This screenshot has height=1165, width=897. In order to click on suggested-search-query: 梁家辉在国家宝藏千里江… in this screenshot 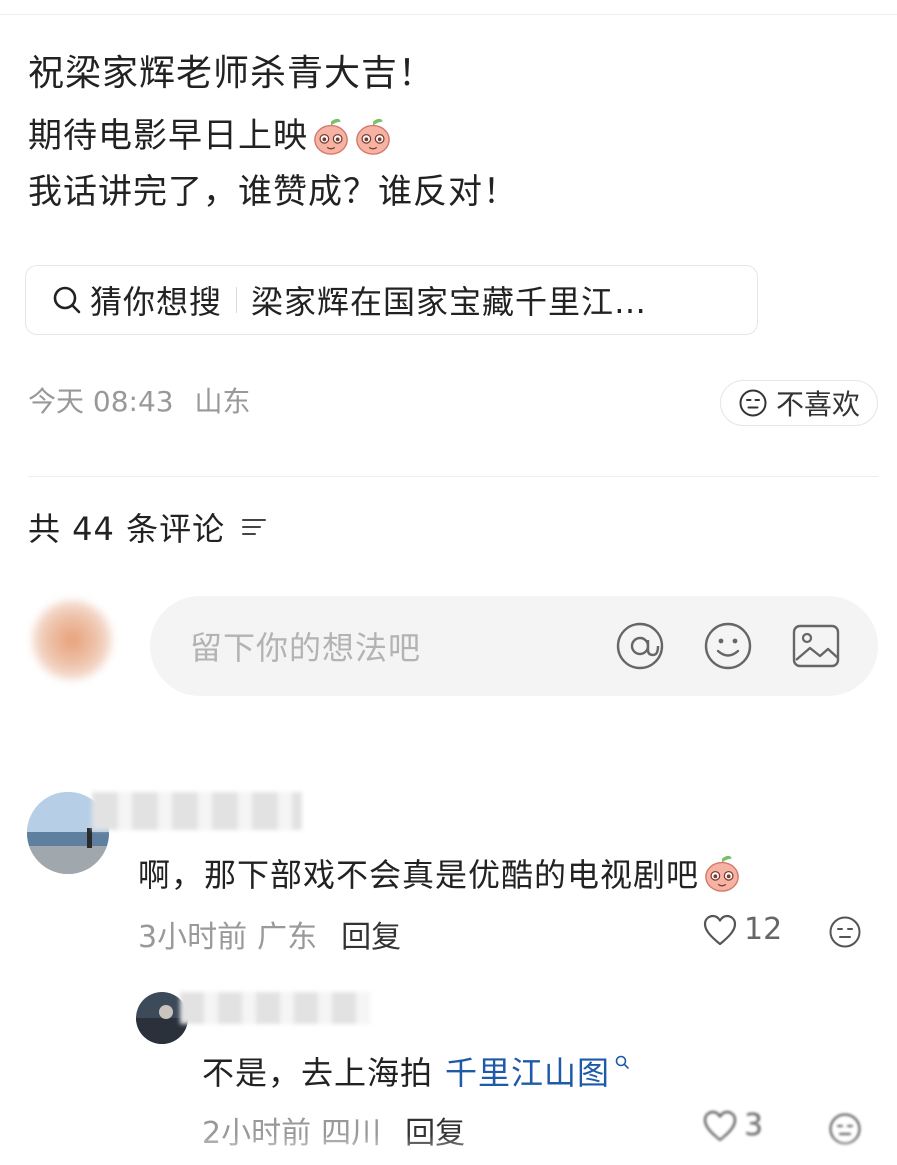, I will do `click(449, 300)`.